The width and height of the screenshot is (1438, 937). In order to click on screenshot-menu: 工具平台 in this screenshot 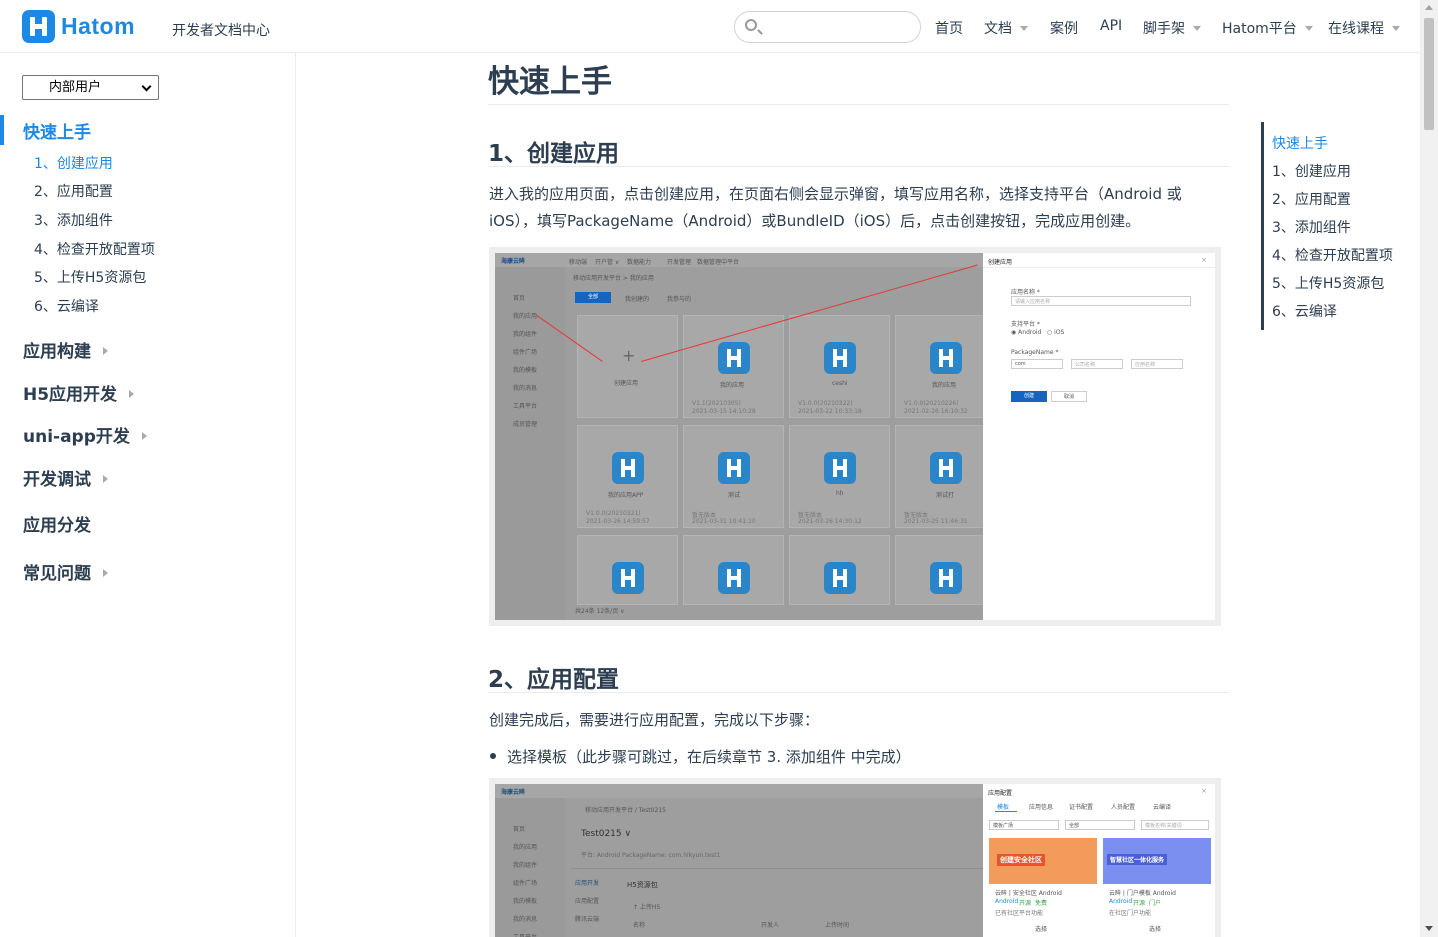, I will do `click(525, 406)`.